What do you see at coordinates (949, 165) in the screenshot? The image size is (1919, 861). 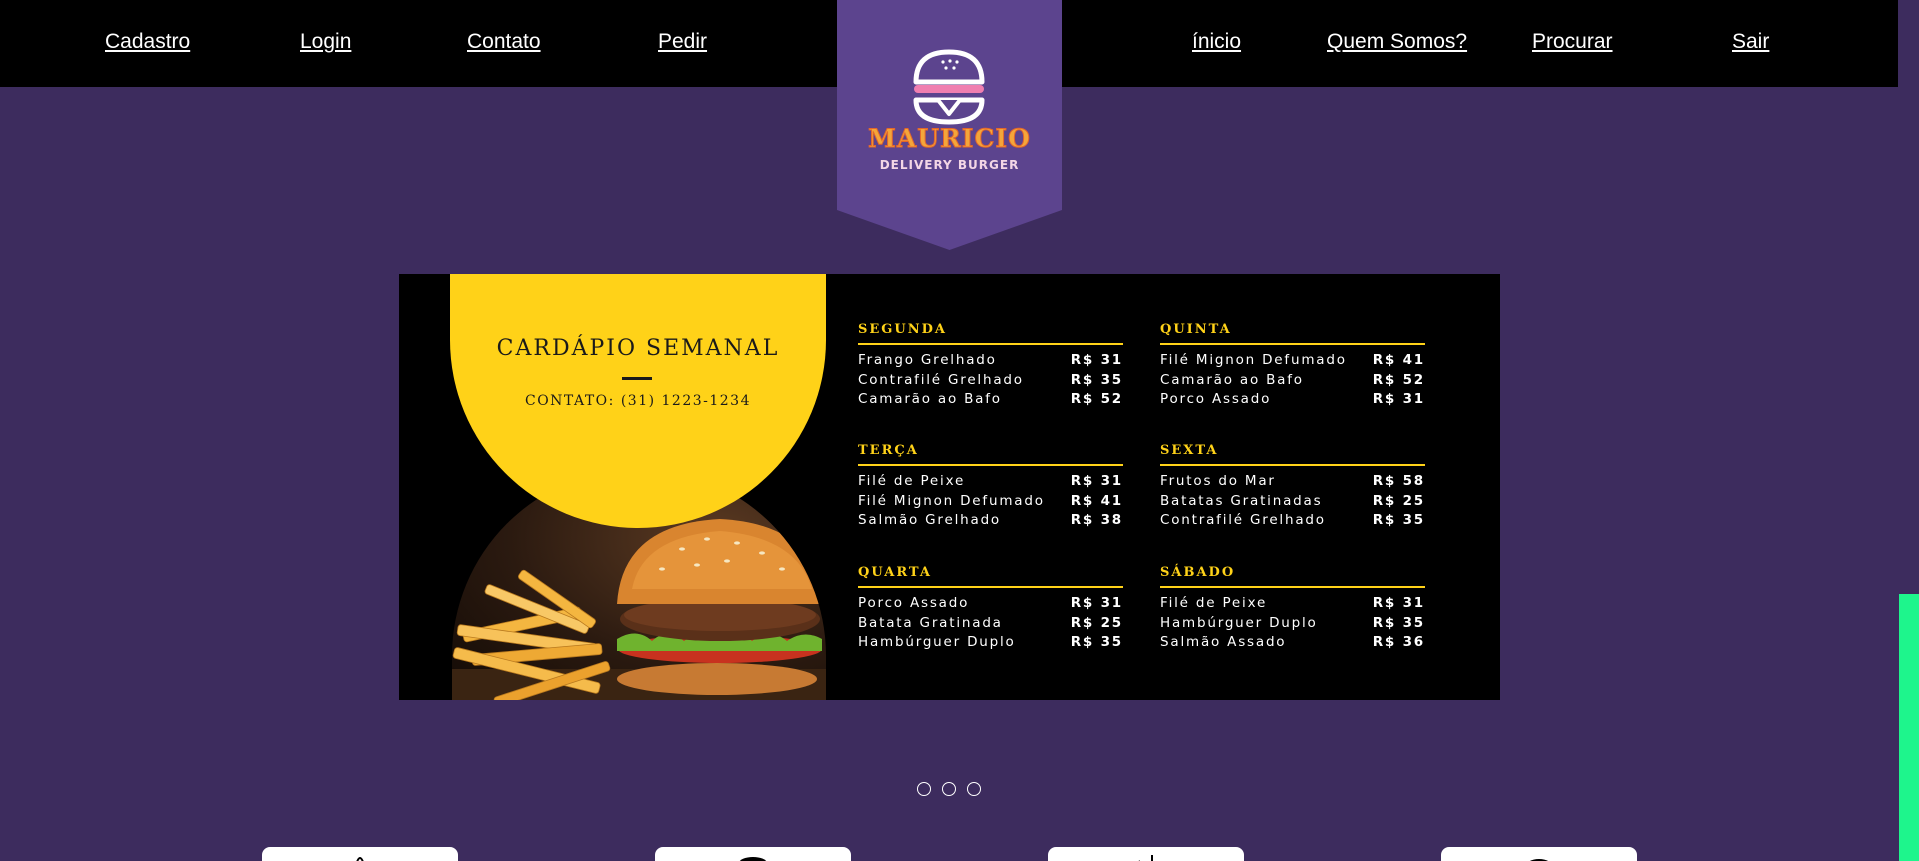 I see `logo-subtitle: DELIVERY BURGER` at bounding box center [949, 165].